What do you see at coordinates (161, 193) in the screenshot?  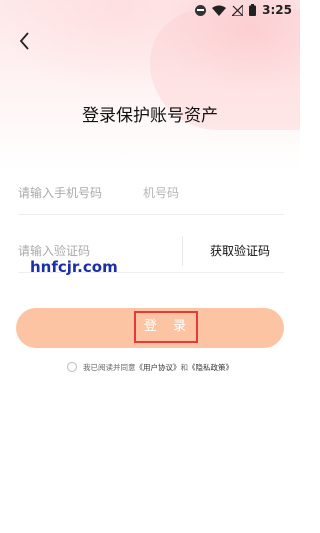 I see `phone-ghost-text: 机号码` at bounding box center [161, 193].